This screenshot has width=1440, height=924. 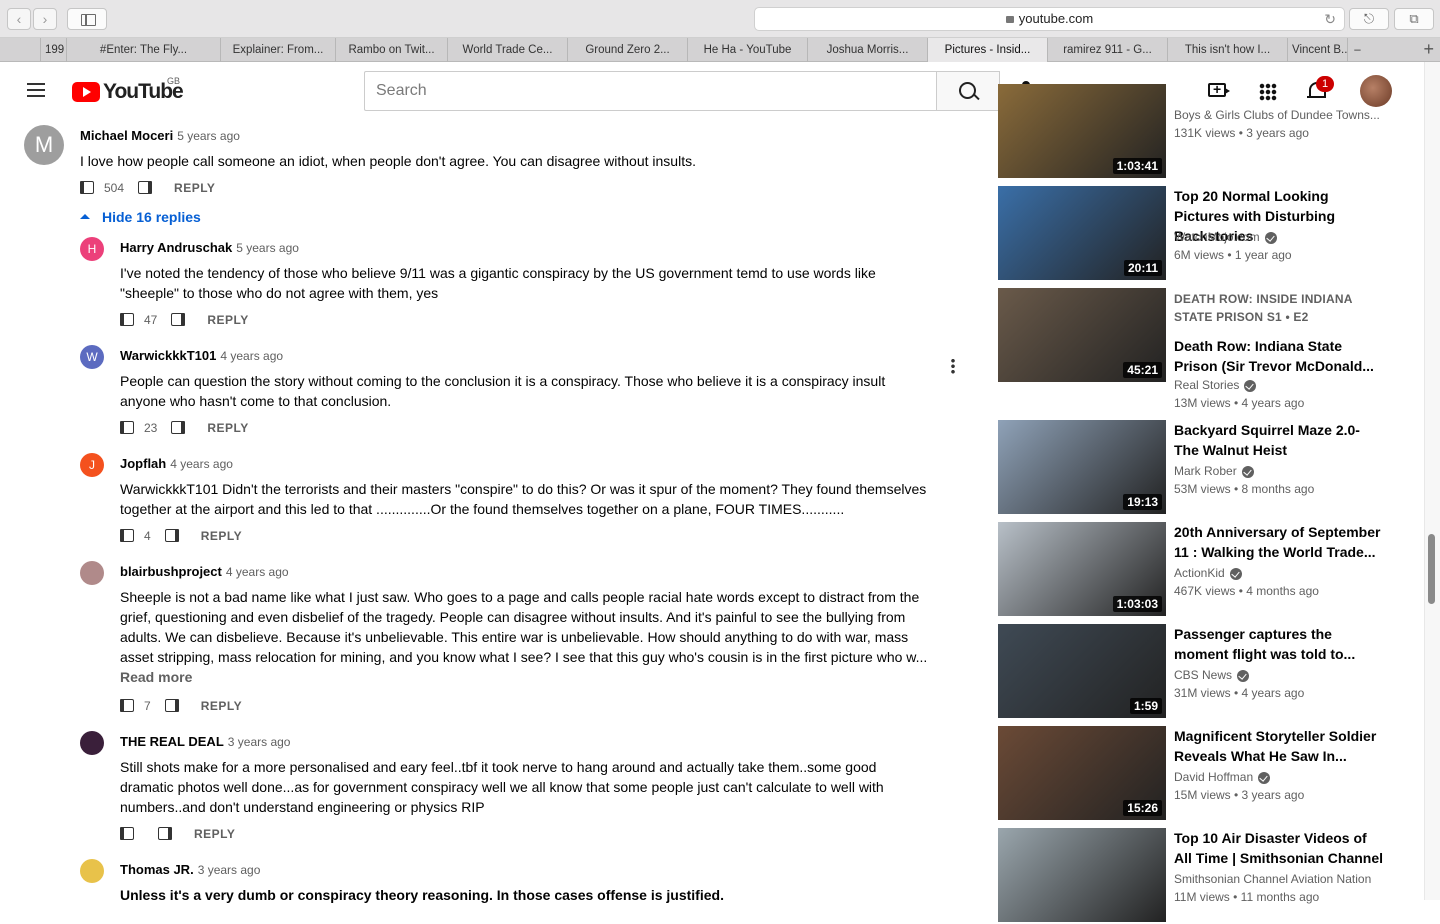 What do you see at coordinates (92, 249) in the screenshot?
I see `commenter-avatar: H` at bounding box center [92, 249].